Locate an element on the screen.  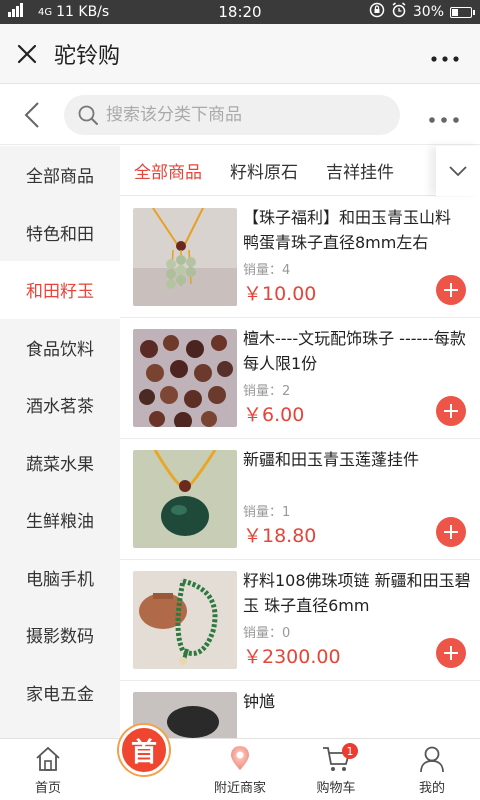
close-icon is located at coordinates (27, 53).